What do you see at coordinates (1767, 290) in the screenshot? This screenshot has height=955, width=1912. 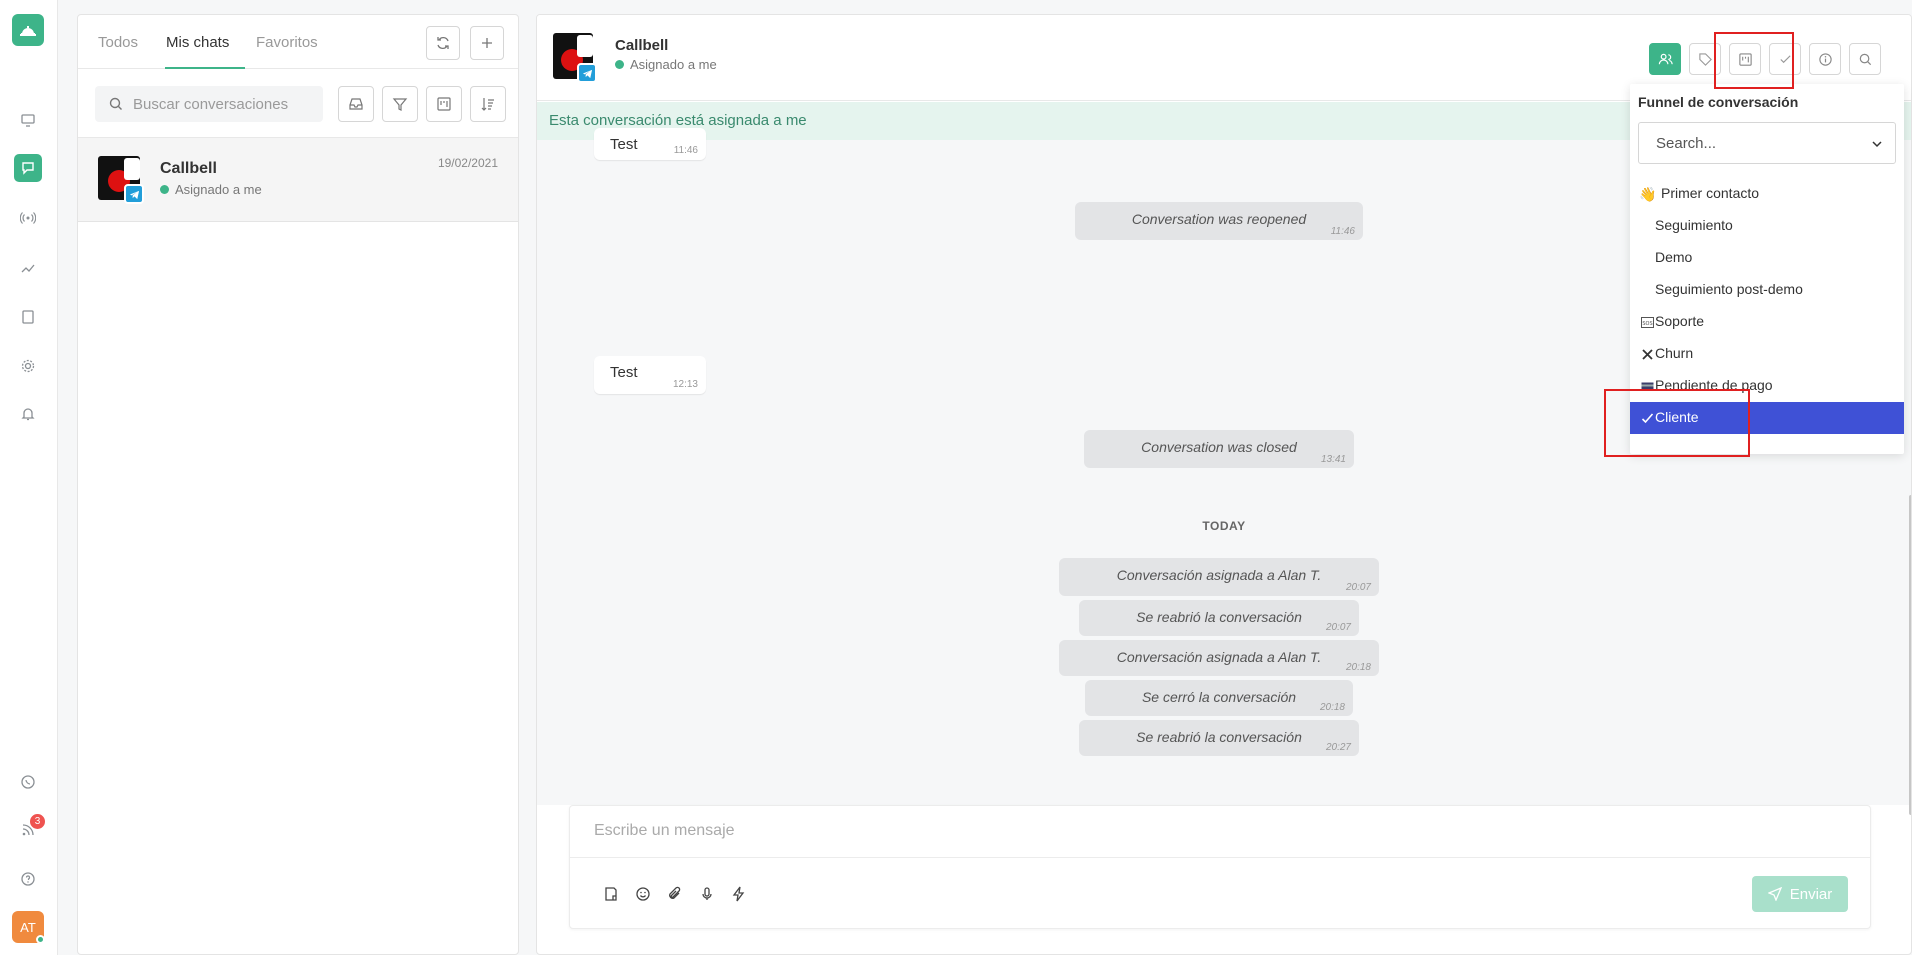 I see `funnel-item-seguimiento-post-demo: Seguimiento post-demo` at bounding box center [1767, 290].